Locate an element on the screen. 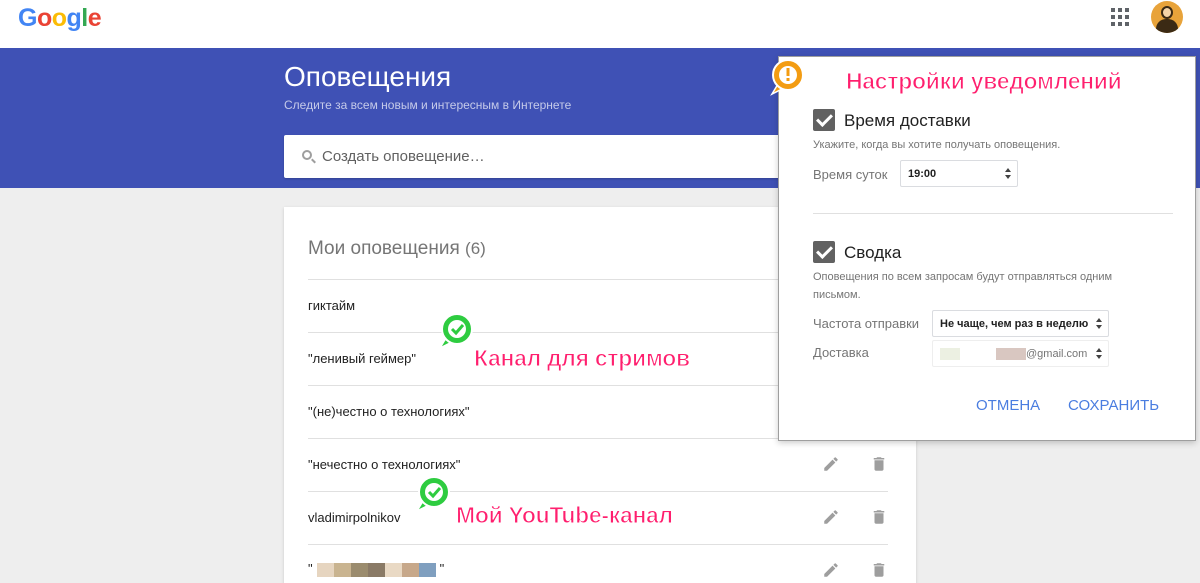 Image resolution: width=1200 pixels, height=583 pixels. time-of-day-select: 19:00 is located at coordinates (959, 173).